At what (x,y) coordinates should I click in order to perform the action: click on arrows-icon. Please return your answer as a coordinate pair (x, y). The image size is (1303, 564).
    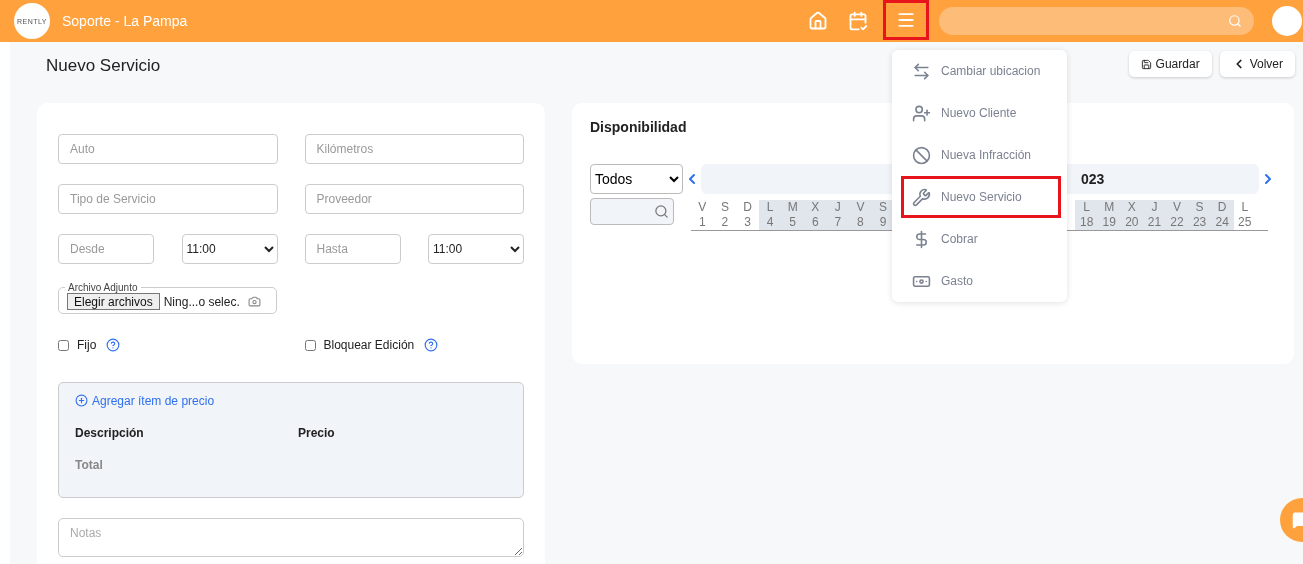
    Looking at the image, I should click on (921, 71).